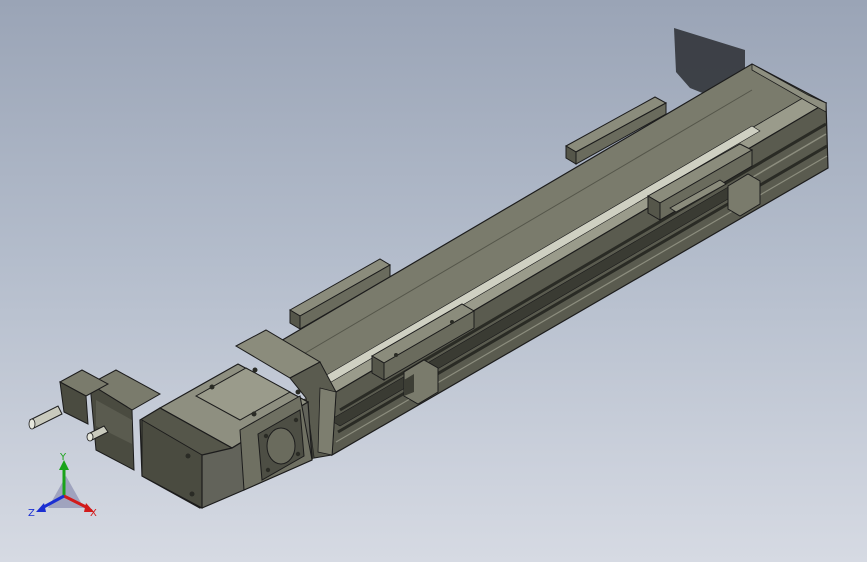 The width and height of the screenshot is (867, 562). I want to click on y-axis-label: Y, so click(63, 457).